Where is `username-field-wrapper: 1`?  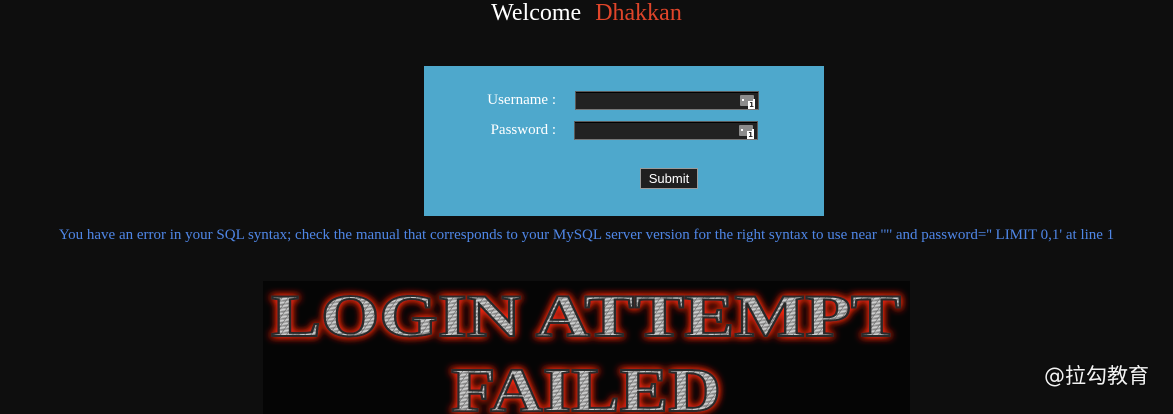
username-field-wrapper: 1 is located at coordinates (667, 100).